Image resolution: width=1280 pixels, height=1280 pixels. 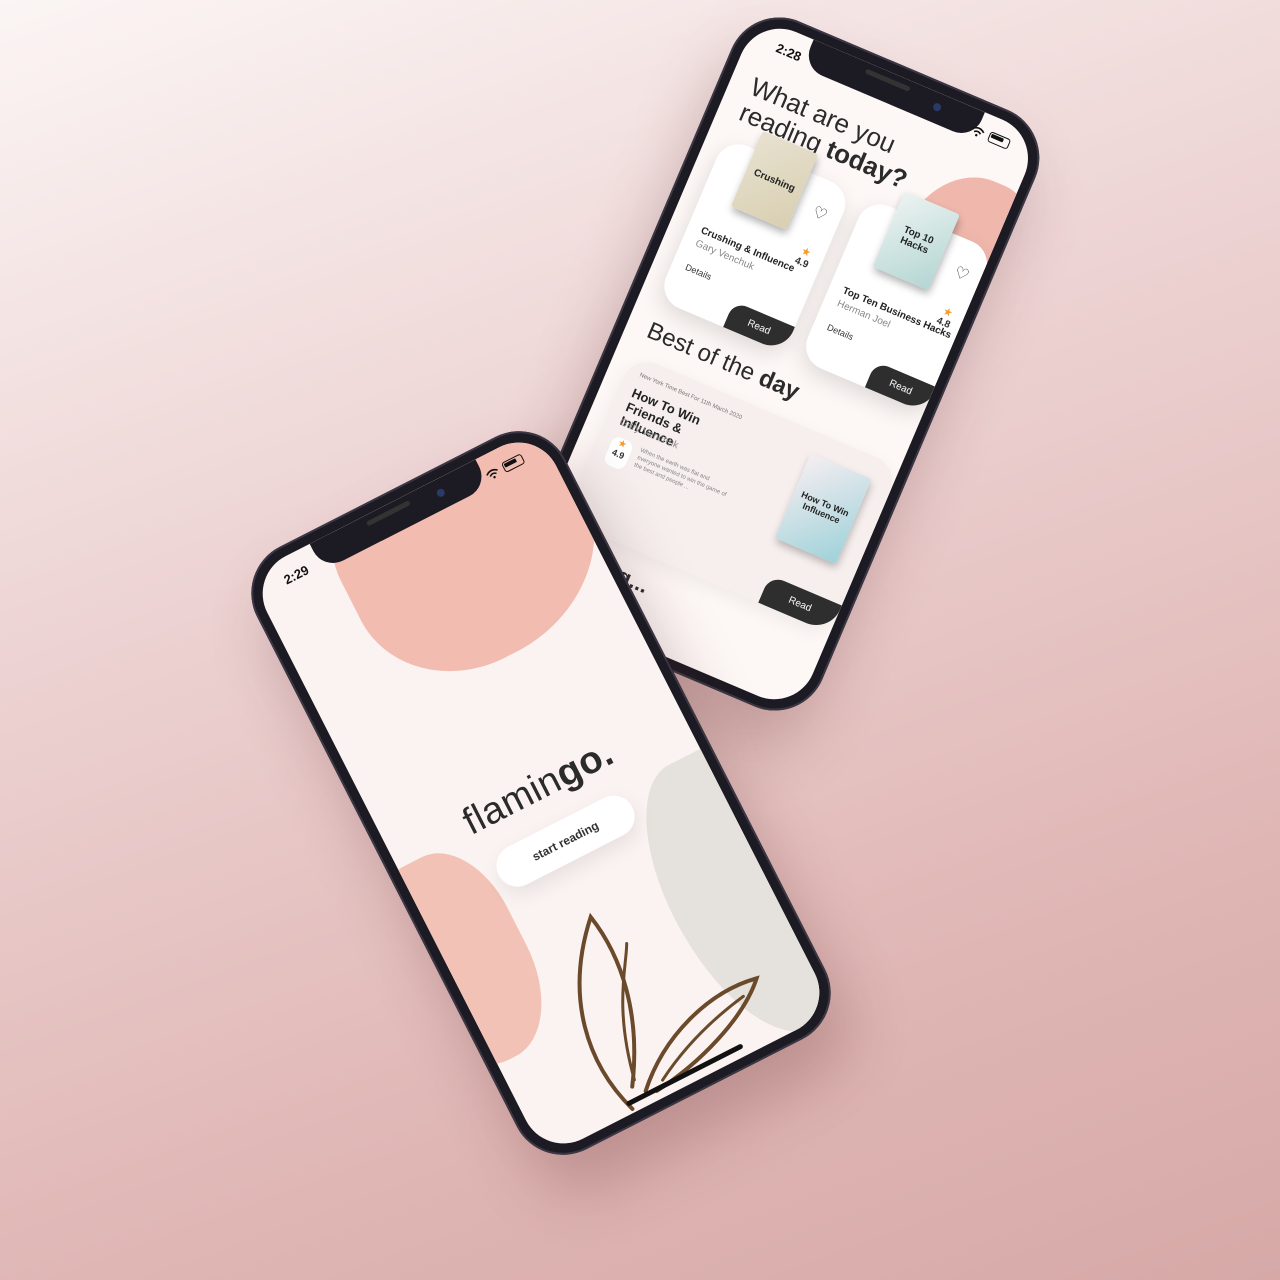 What do you see at coordinates (779, 385) in the screenshot?
I see `best-heading-bold: day` at bounding box center [779, 385].